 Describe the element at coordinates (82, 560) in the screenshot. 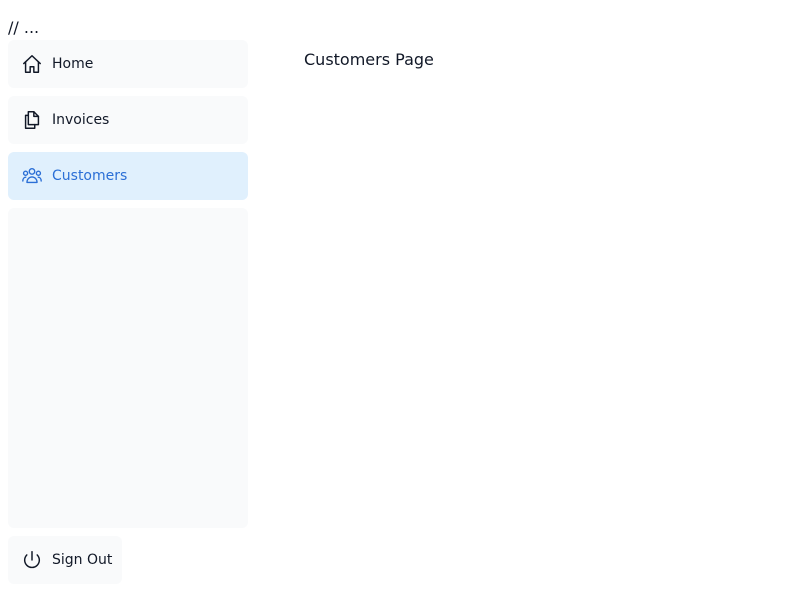

I see `sign-out-label: Sign Out` at that location.